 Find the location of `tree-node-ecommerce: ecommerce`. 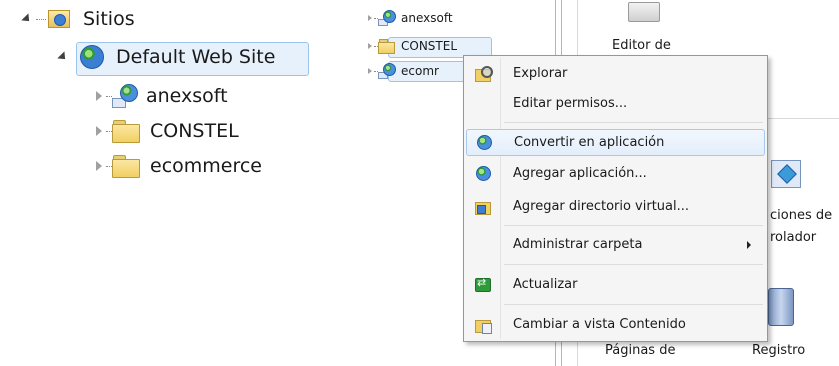

tree-node-ecommerce: ecommerce is located at coordinates (177, 166).